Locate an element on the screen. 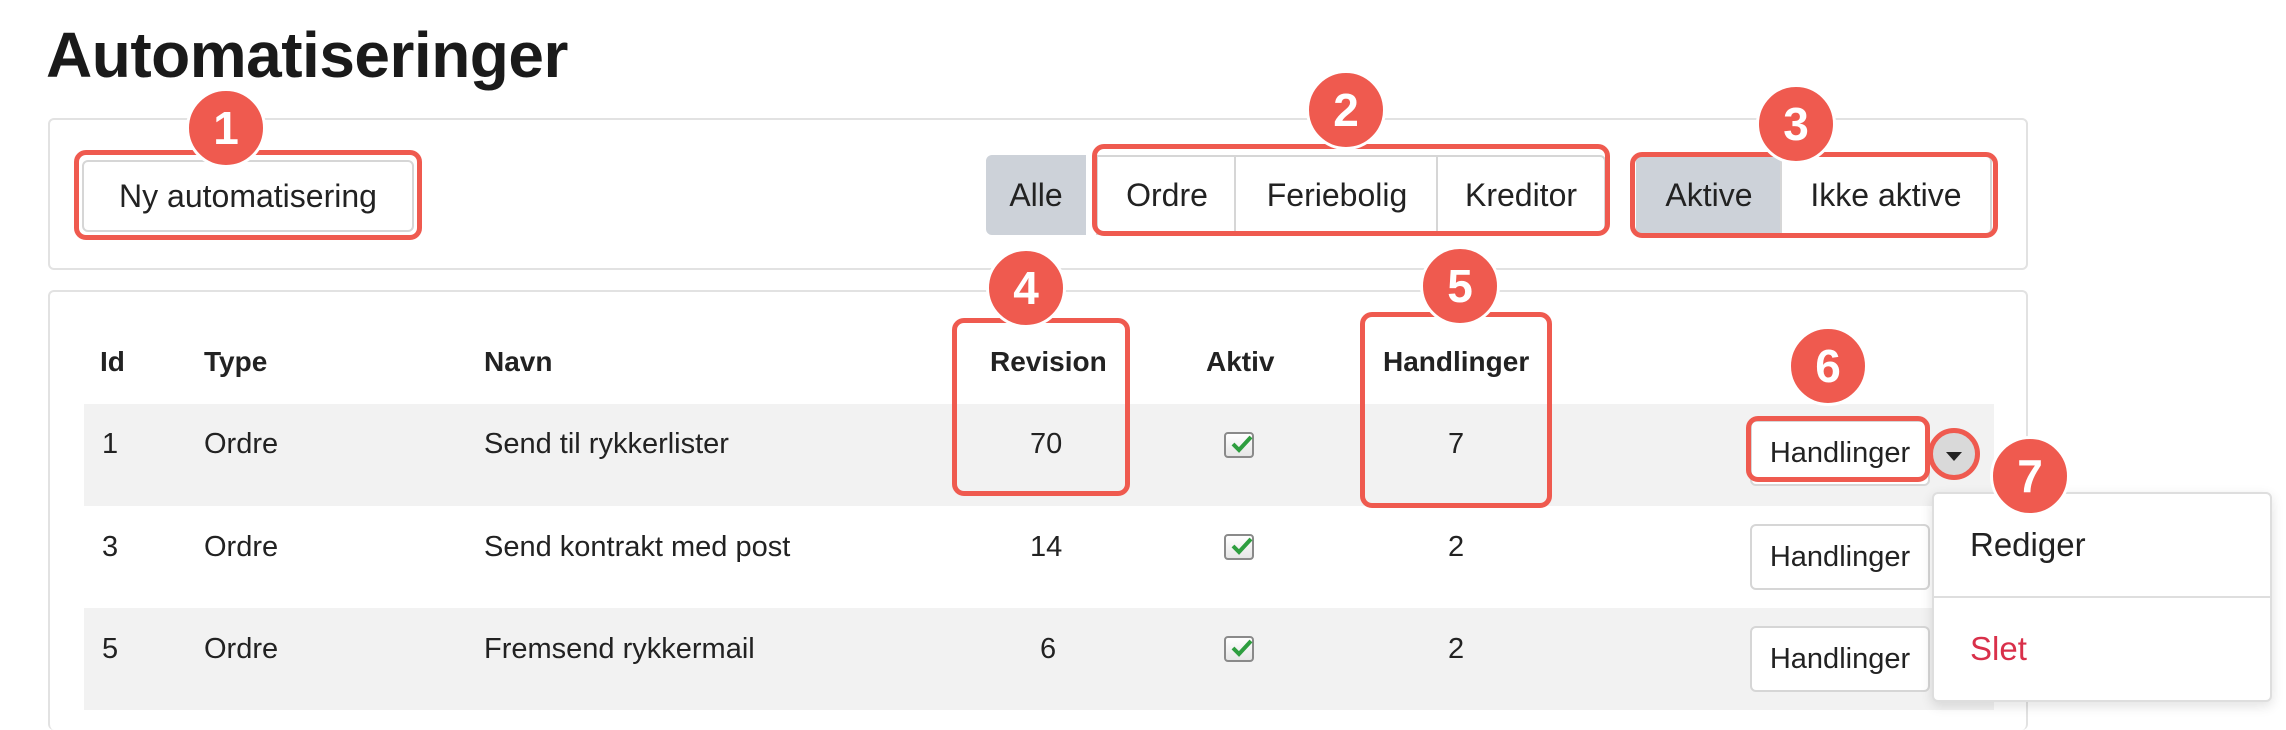  cell-name: Send til rykkerlister is located at coordinates (606, 444).